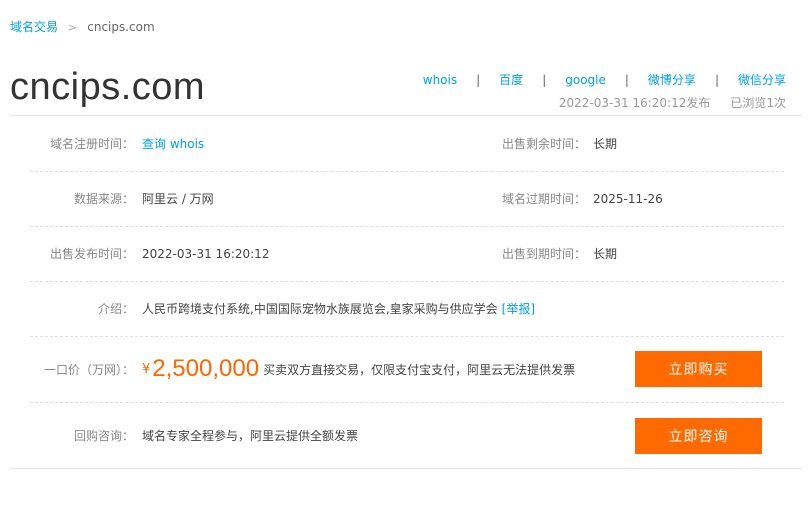 The image size is (810, 521). Describe the element at coordinates (108, 87) in the screenshot. I see `page-title: cncips.com` at that location.